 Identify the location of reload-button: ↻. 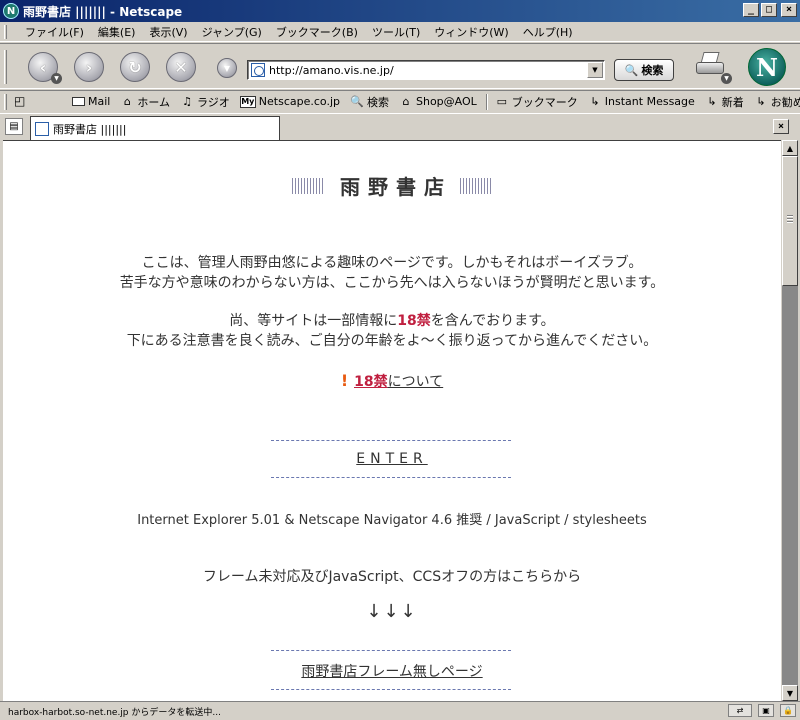
(135, 67).